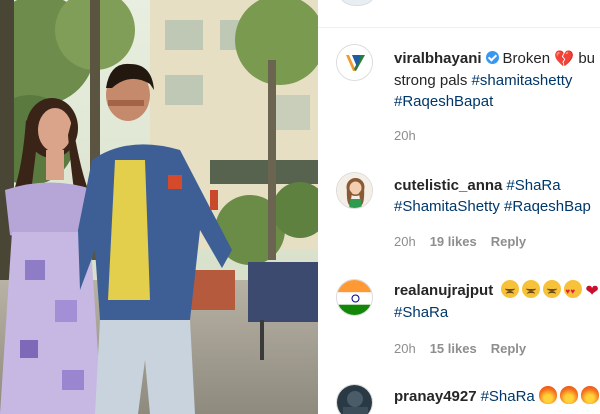  Describe the element at coordinates (438, 58) in the screenshot. I see `comment-username: viralbhayani` at that location.